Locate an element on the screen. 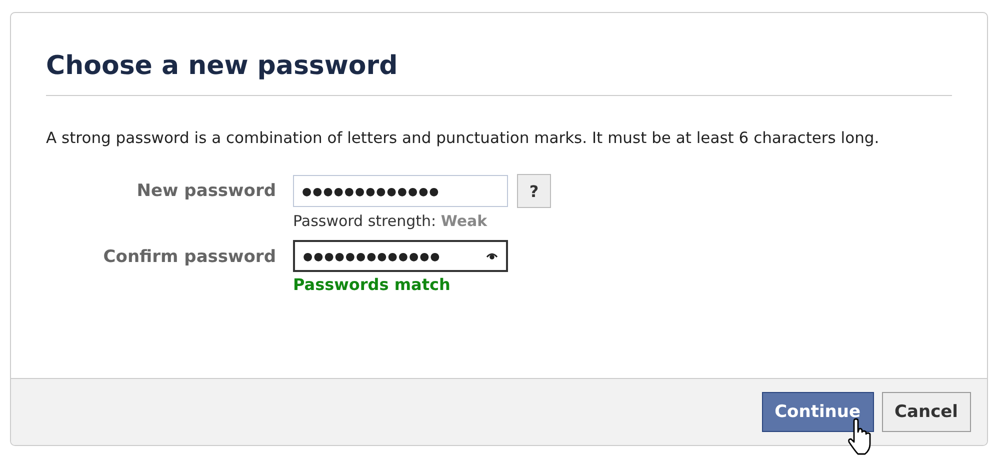 The height and width of the screenshot is (458, 1000). strength-text: Password strength: Weak is located at coordinates (390, 221).